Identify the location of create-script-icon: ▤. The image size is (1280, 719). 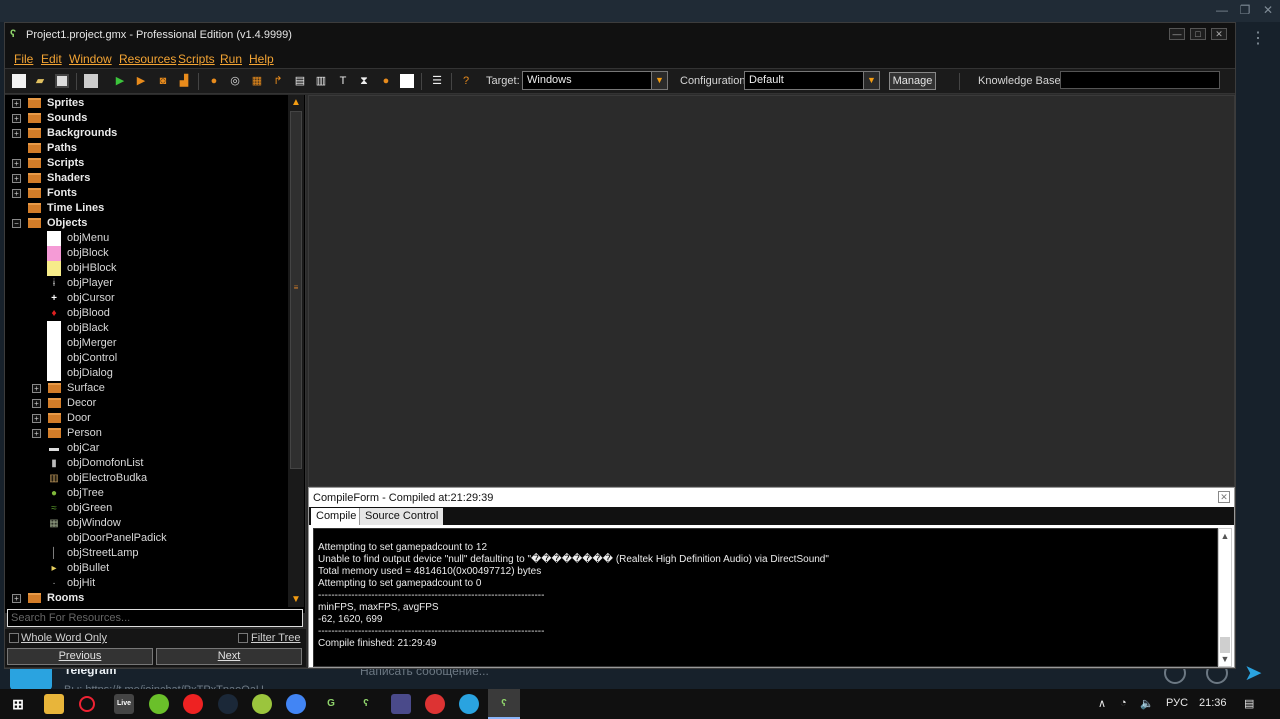
(300, 81).